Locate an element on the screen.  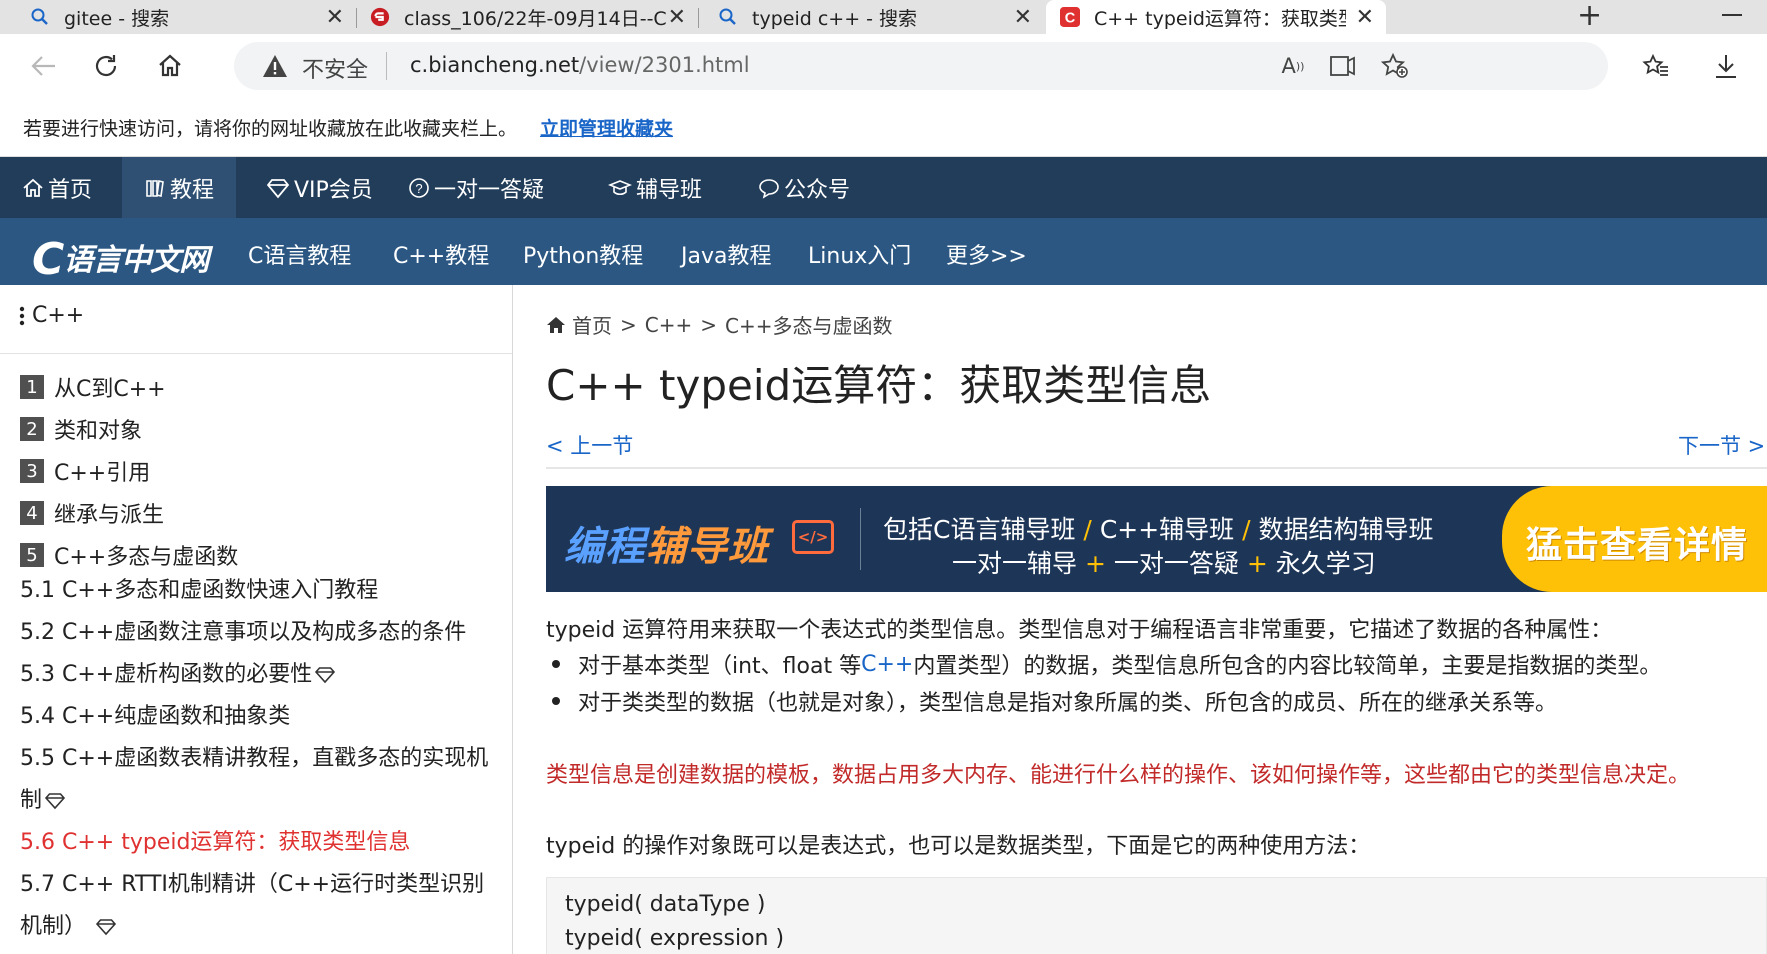
subnav-python: Python教程 is located at coordinates (583, 254).